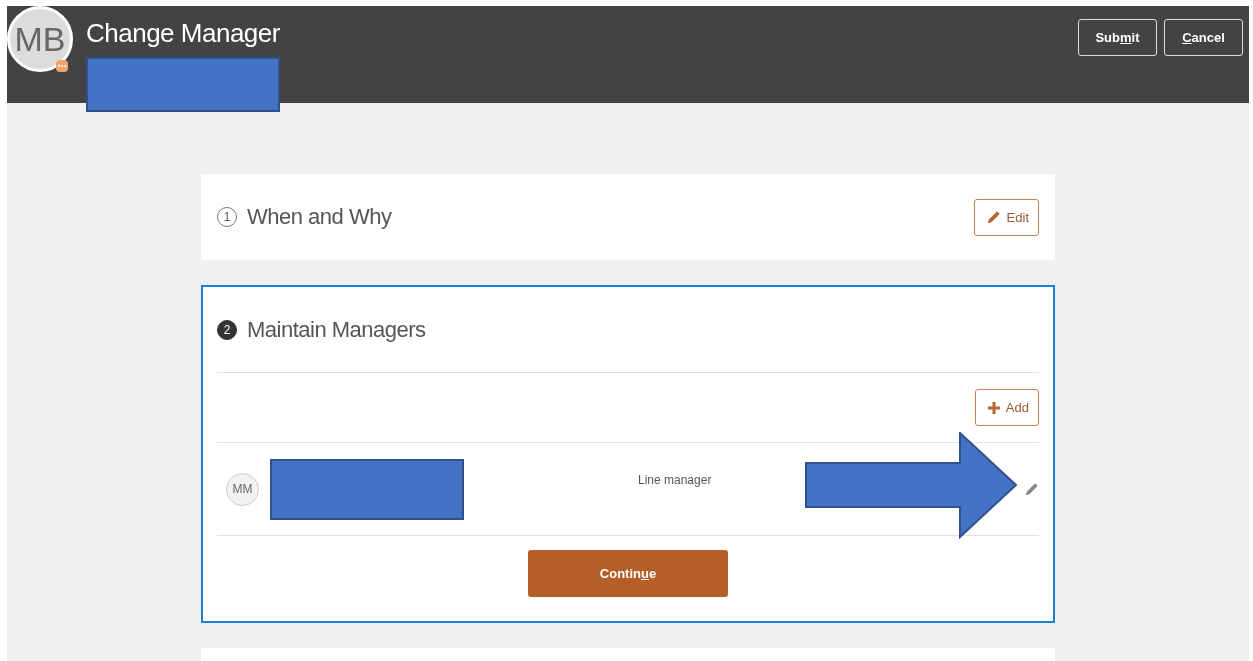 The image size is (1253, 661). I want to click on user-avatar: MB, so click(40, 39).